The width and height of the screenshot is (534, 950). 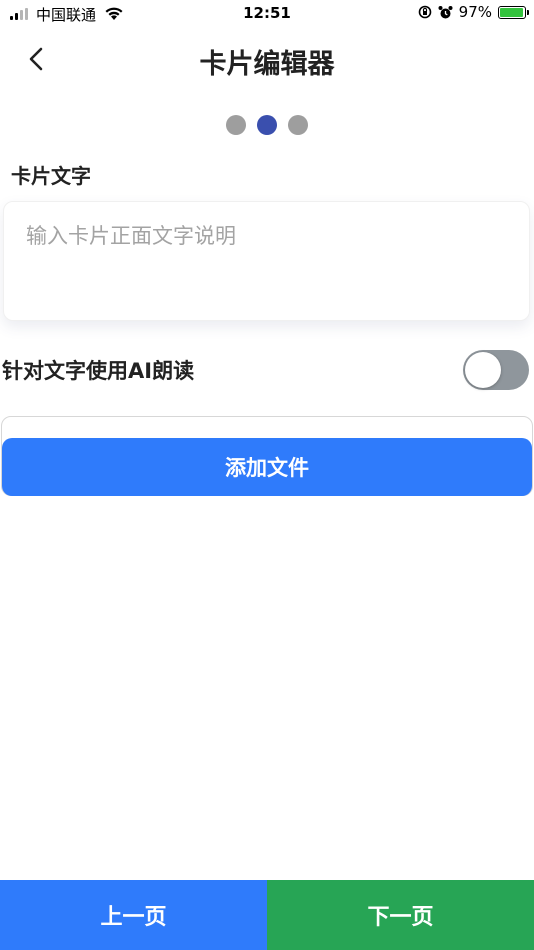 What do you see at coordinates (267, 14) in the screenshot?
I see `status-bar: 中国联通 12:51 97%` at bounding box center [267, 14].